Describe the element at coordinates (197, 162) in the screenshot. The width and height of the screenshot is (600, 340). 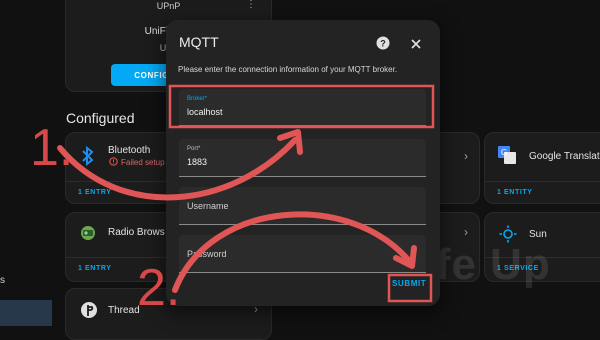
I see `port-value: 1883` at that location.